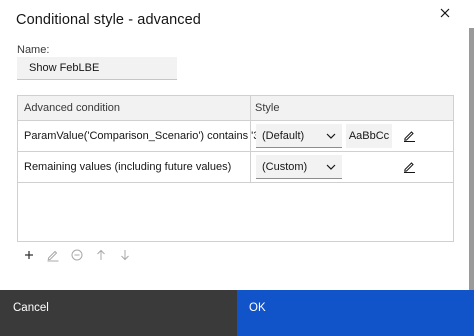  I want to click on edit-icon, so click(53, 256).